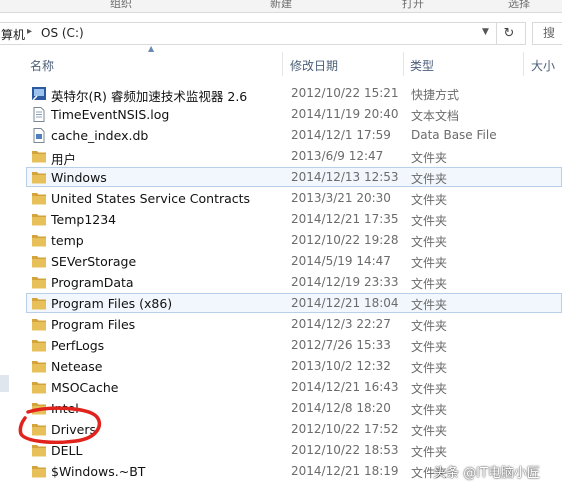  I want to click on column-size: 大小, so click(543, 65).